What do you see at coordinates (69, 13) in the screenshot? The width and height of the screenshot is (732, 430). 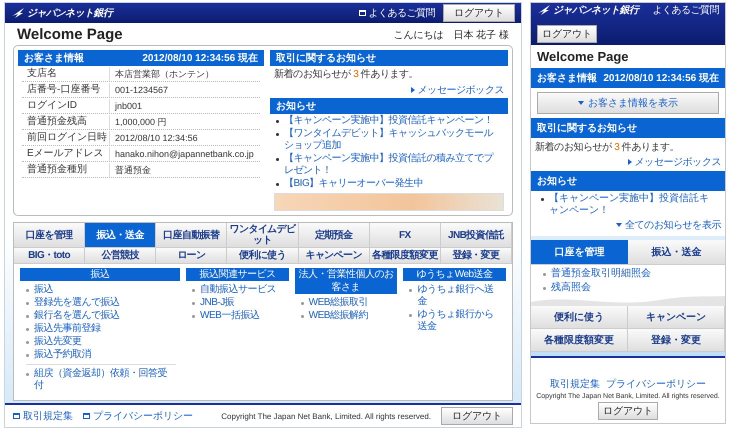 I see `bank-logo: ジャパンネット銀行` at bounding box center [69, 13].